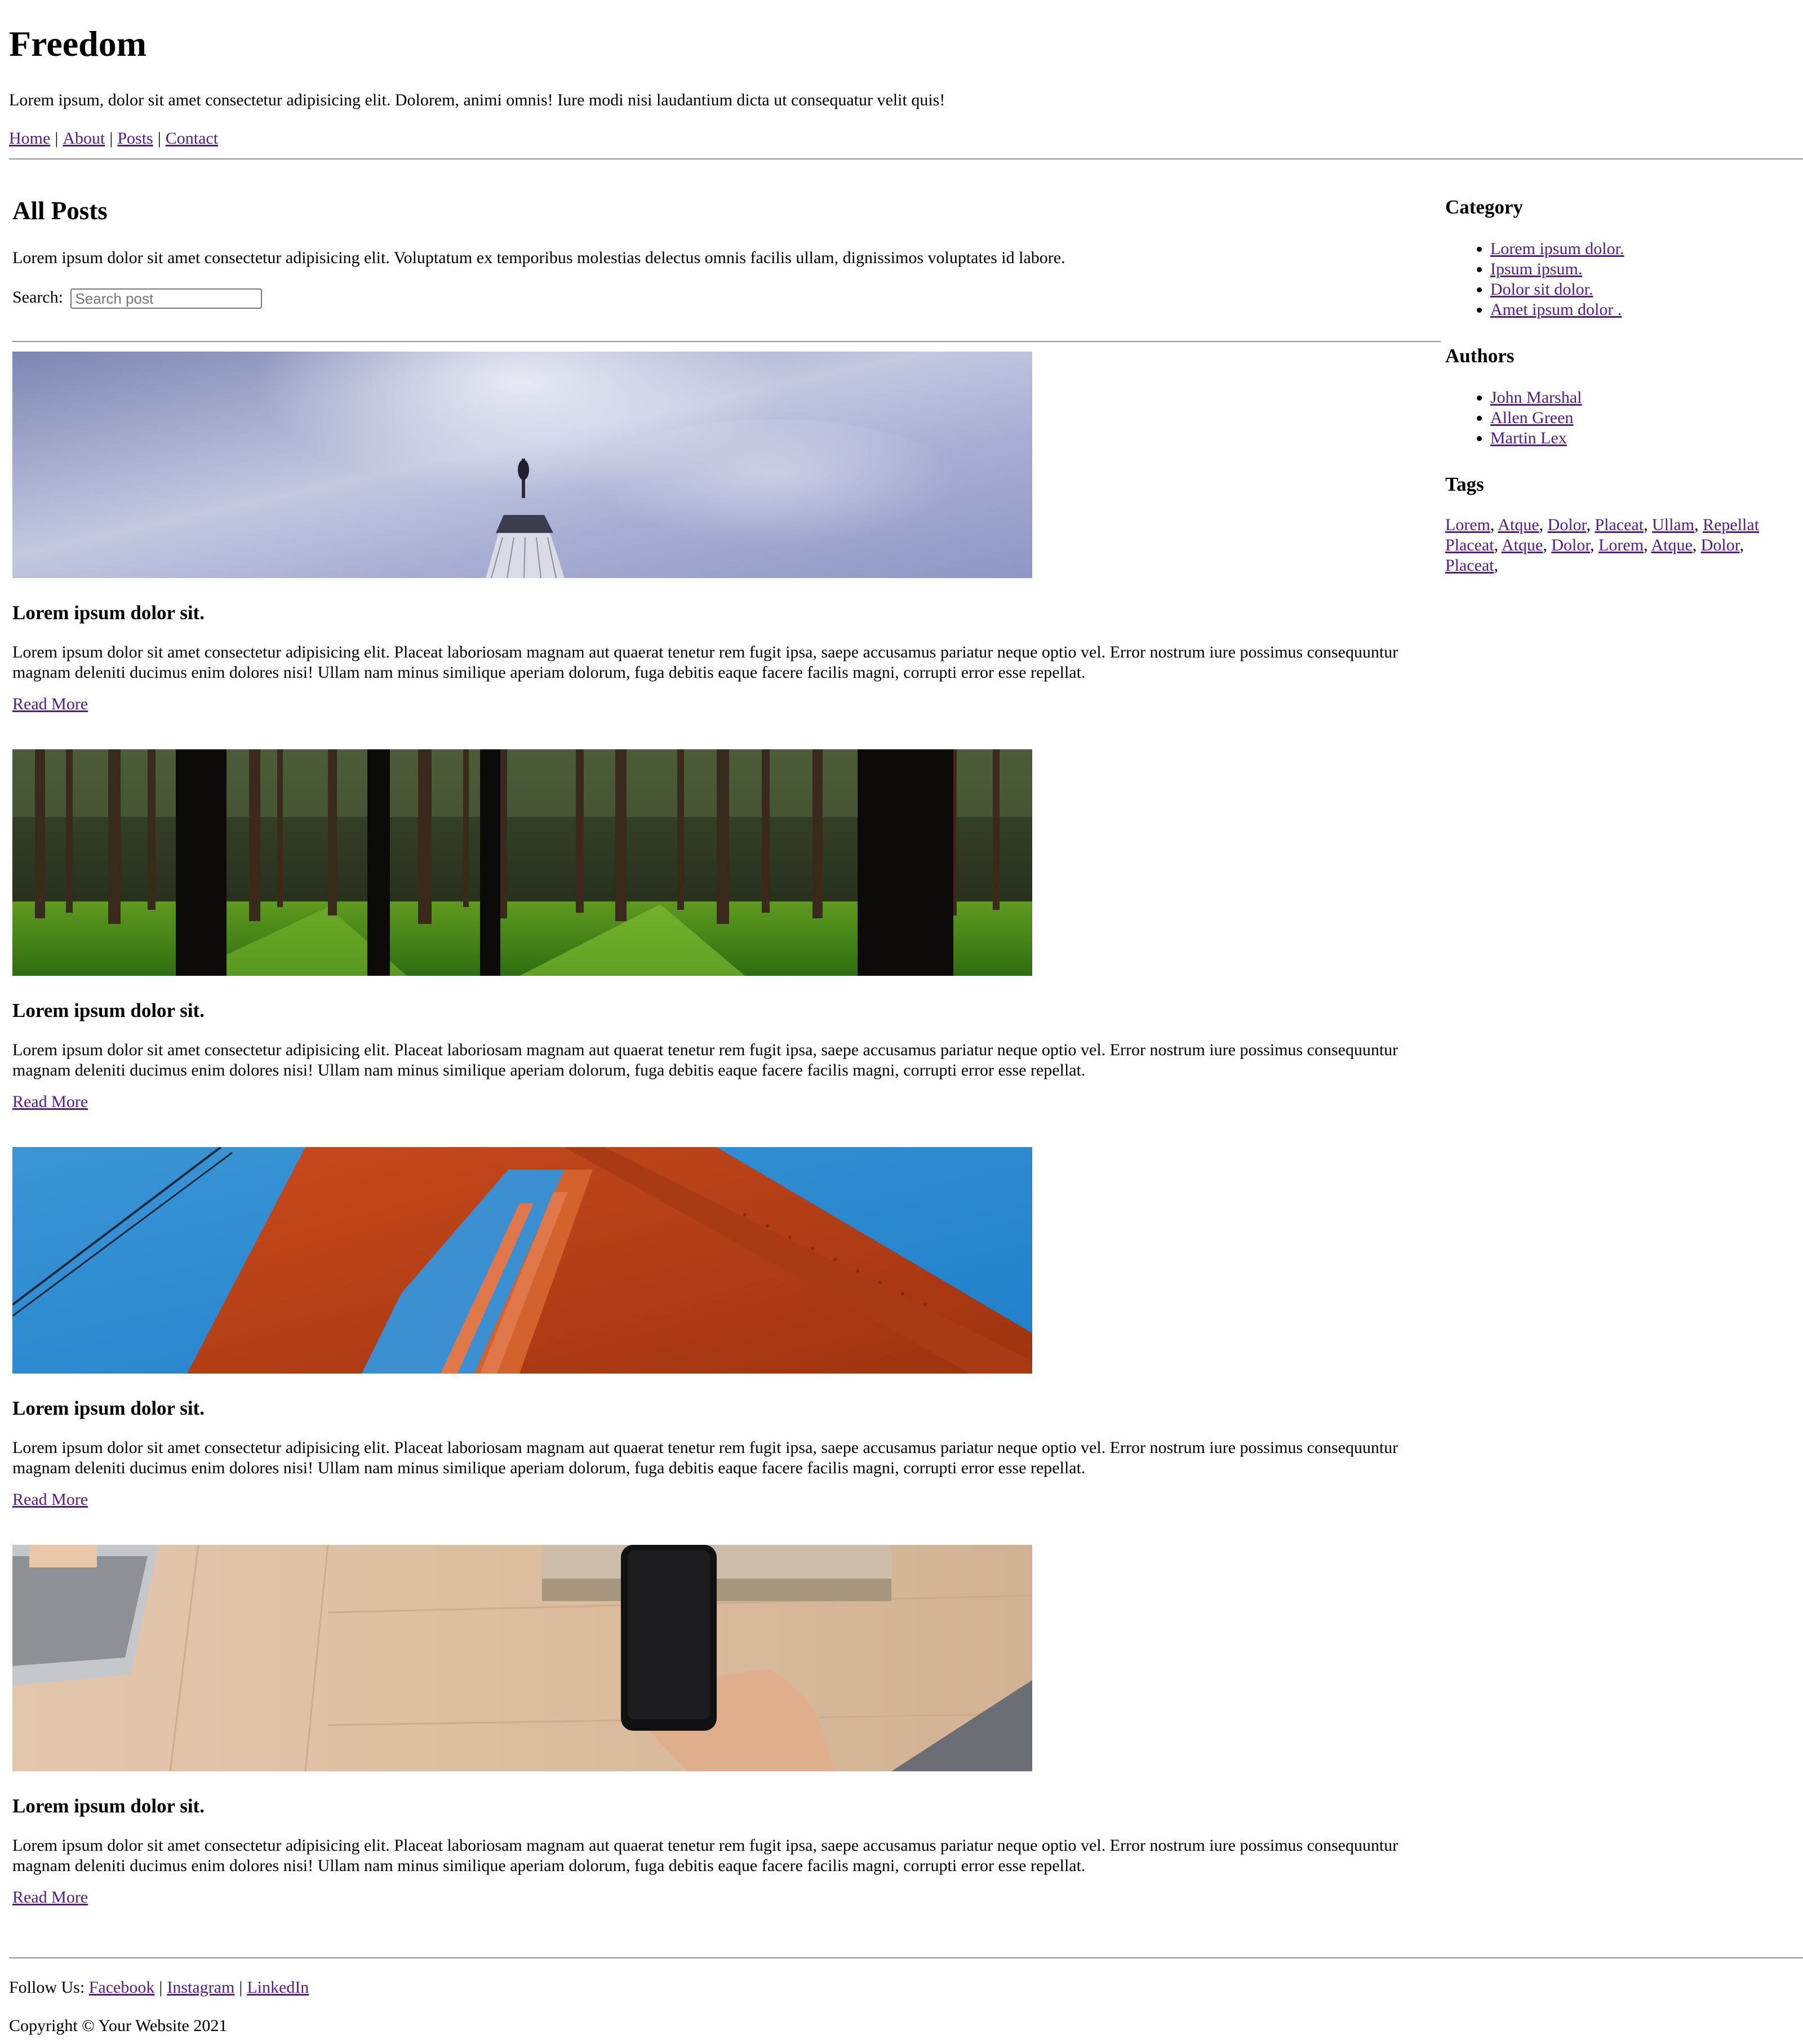 The image size is (1803, 2044). I want to click on facebook-link: Facebook, so click(122, 1987).